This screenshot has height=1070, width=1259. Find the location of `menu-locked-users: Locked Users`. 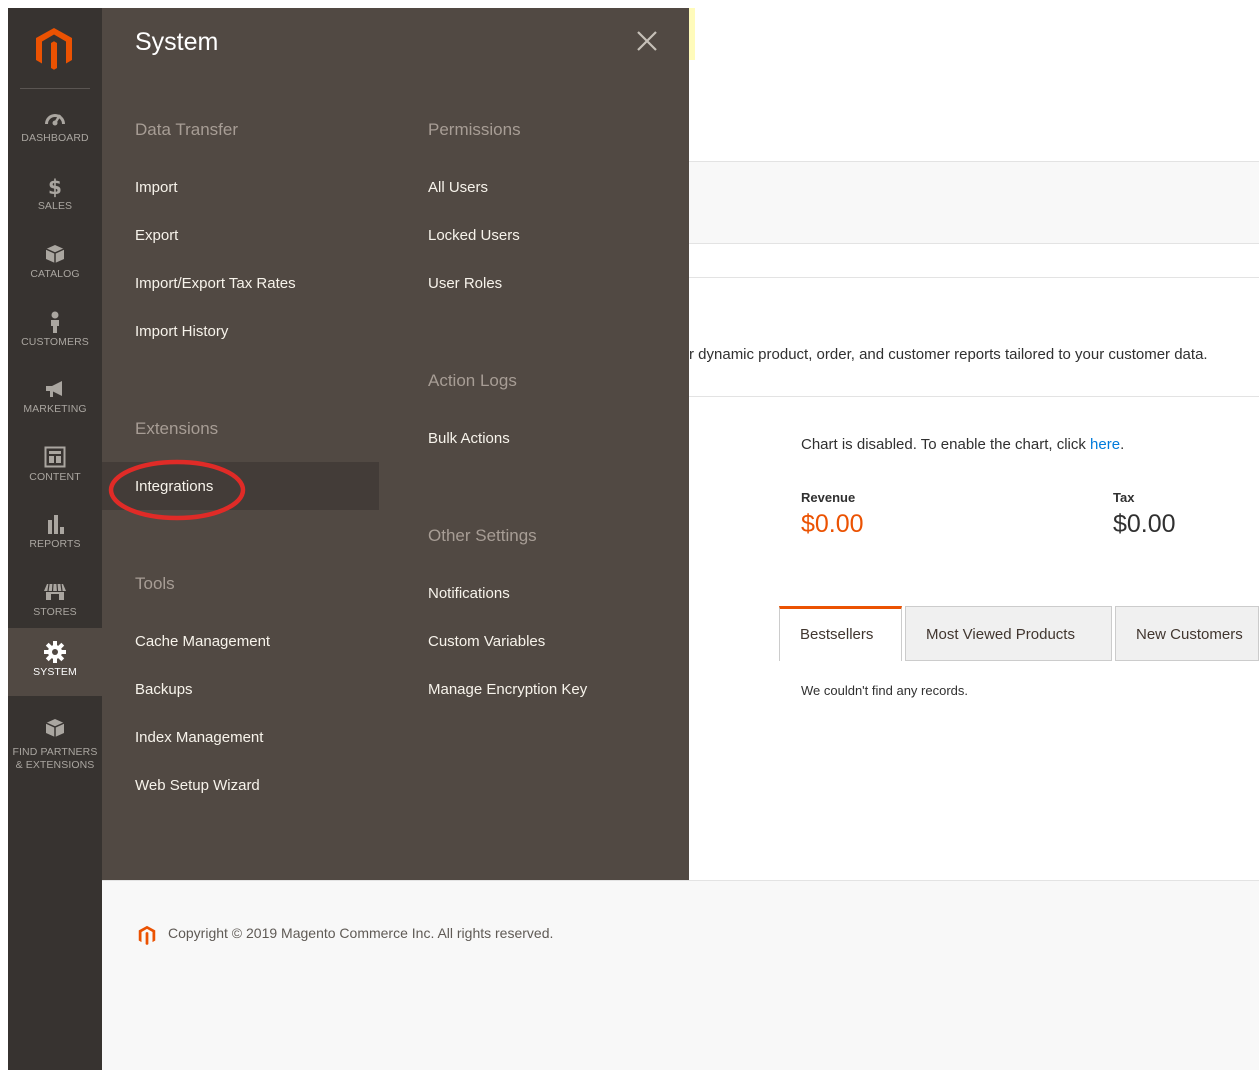

menu-locked-users: Locked Users is located at coordinates (474, 235).